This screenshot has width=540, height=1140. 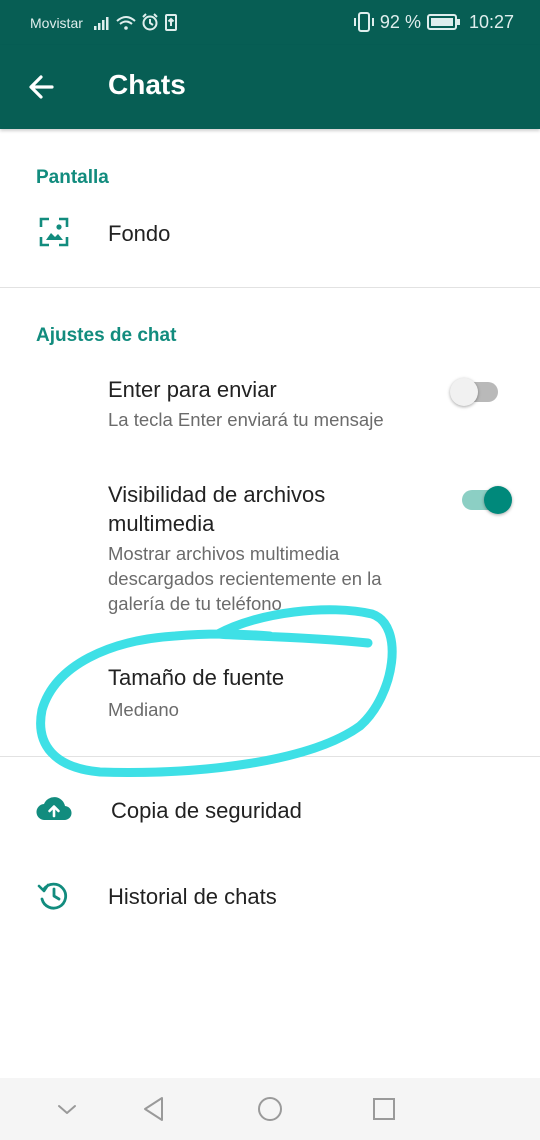 What do you see at coordinates (192, 896) in the screenshot?
I see `chat-history-label: Historial de chats` at bounding box center [192, 896].